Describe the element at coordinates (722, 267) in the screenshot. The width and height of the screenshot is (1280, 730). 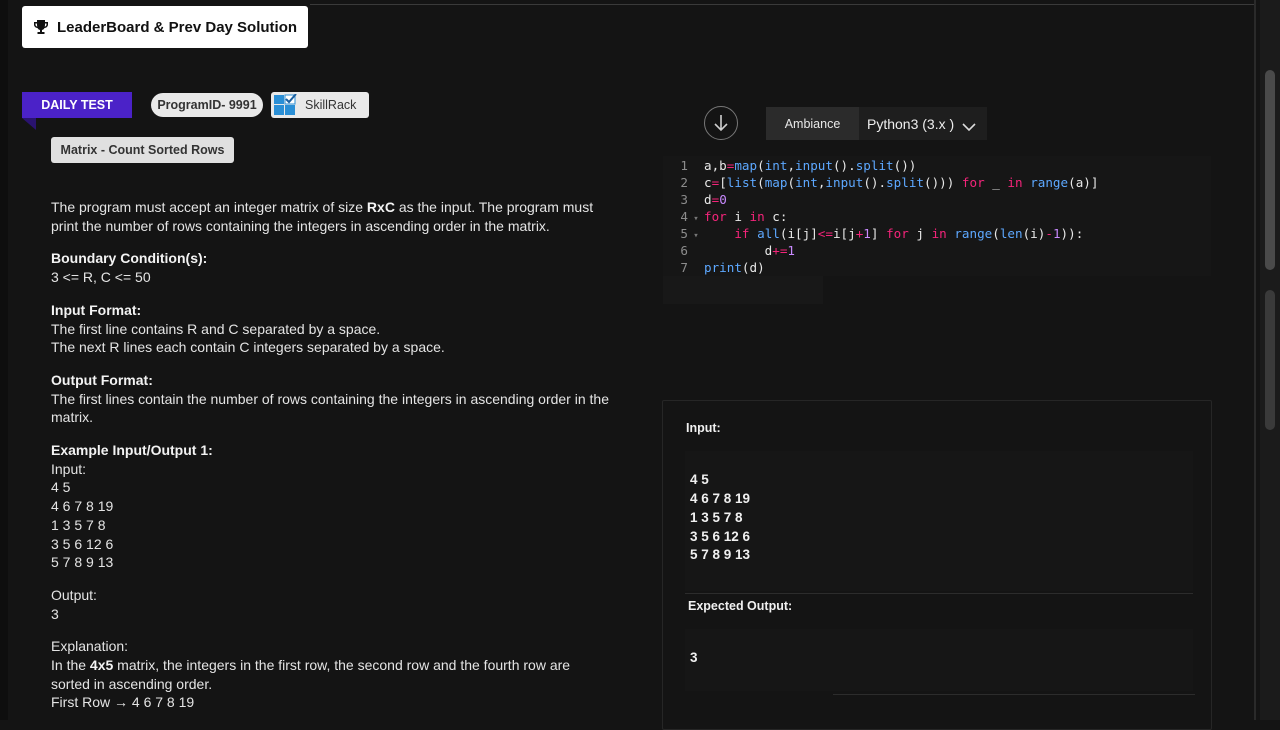
I see `code-line: 7 print(d)` at that location.